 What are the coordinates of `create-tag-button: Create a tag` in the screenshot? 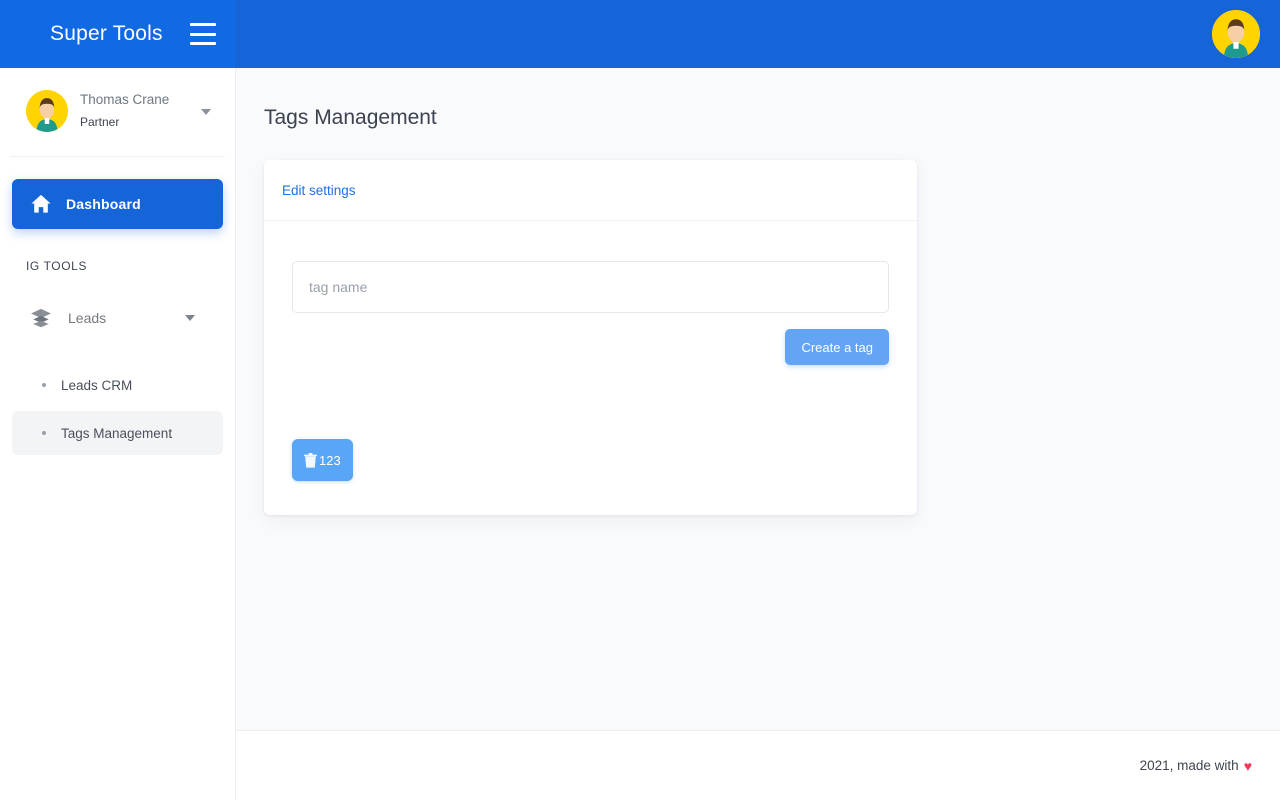 It's located at (837, 347).